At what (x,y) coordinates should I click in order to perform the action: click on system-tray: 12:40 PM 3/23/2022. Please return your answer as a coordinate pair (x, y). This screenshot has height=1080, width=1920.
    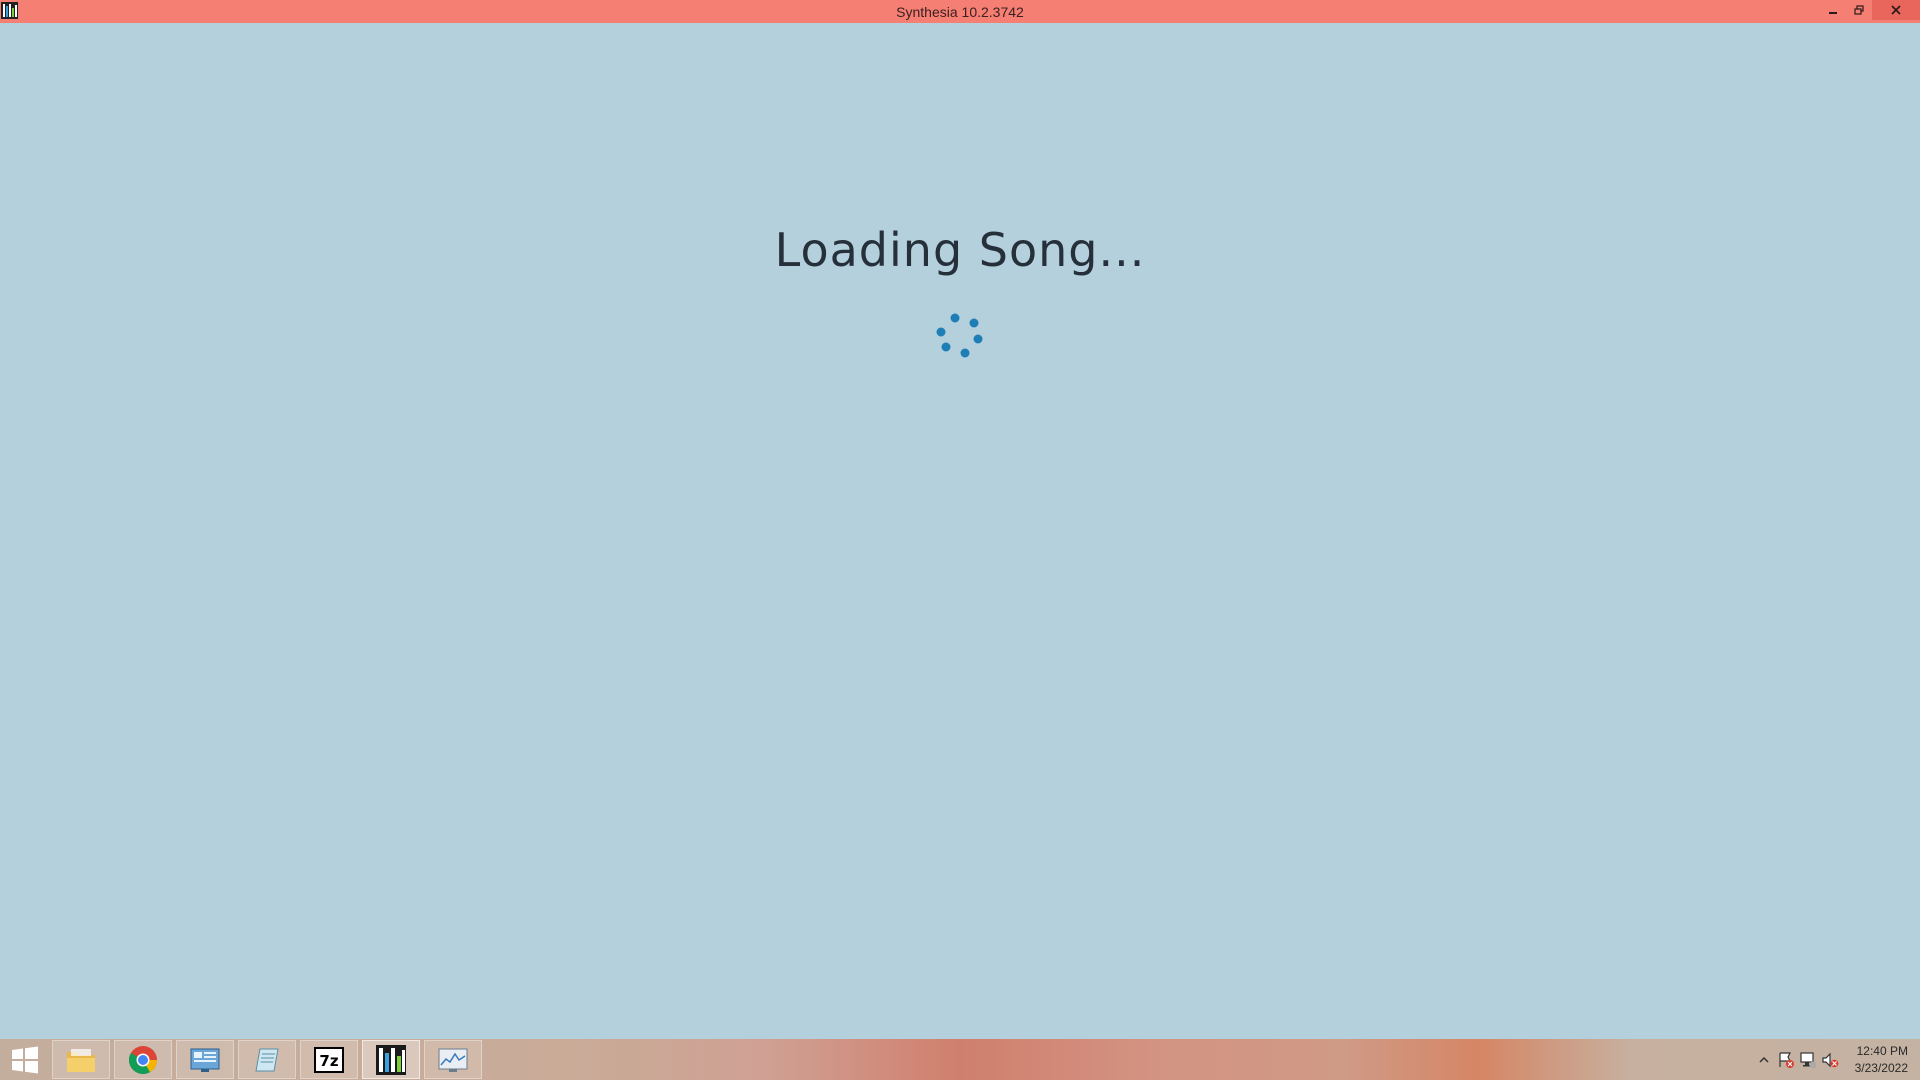
    Looking at the image, I should click on (1830, 1059).